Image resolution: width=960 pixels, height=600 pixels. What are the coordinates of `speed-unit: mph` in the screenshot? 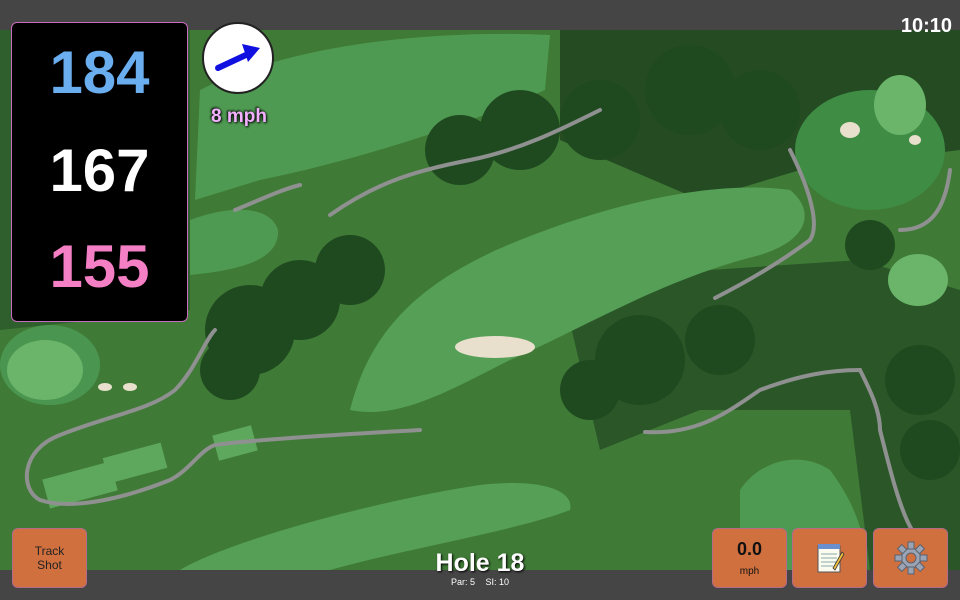 It's located at (749, 571).